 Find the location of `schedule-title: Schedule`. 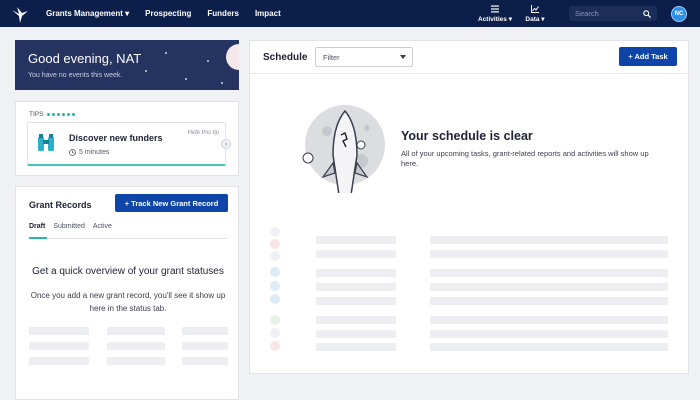

schedule-title: Schedule is located at coordinates (285, 57).